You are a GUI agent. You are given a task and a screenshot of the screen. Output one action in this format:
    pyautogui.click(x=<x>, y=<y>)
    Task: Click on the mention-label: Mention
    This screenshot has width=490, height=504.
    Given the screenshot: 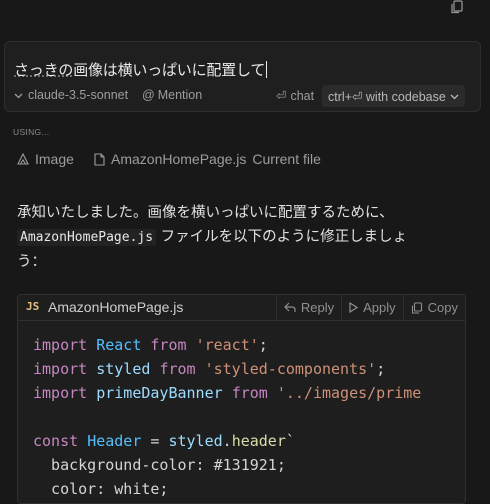 What is the action you would take?
    pyautogui.click(x=180, y=95)
    